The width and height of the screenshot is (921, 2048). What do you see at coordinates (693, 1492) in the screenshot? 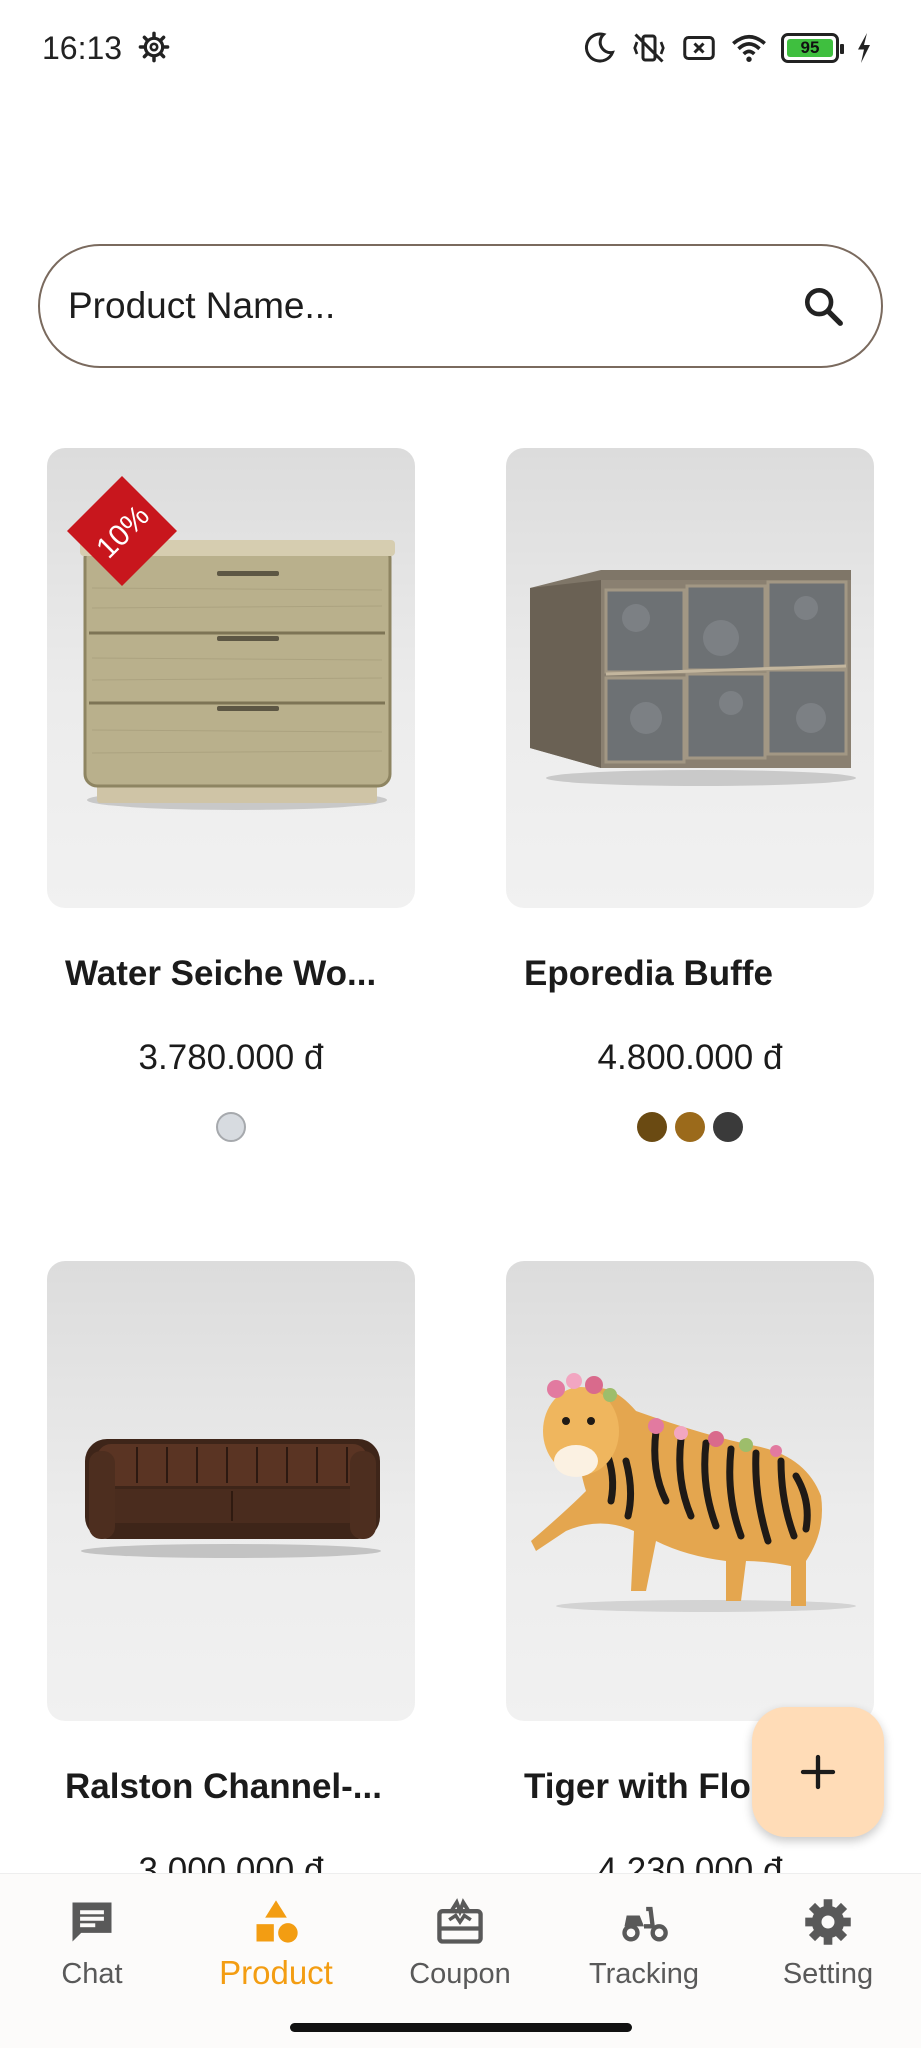
I see `tiger-sculpture-image` at bounding box center [693, 1492].